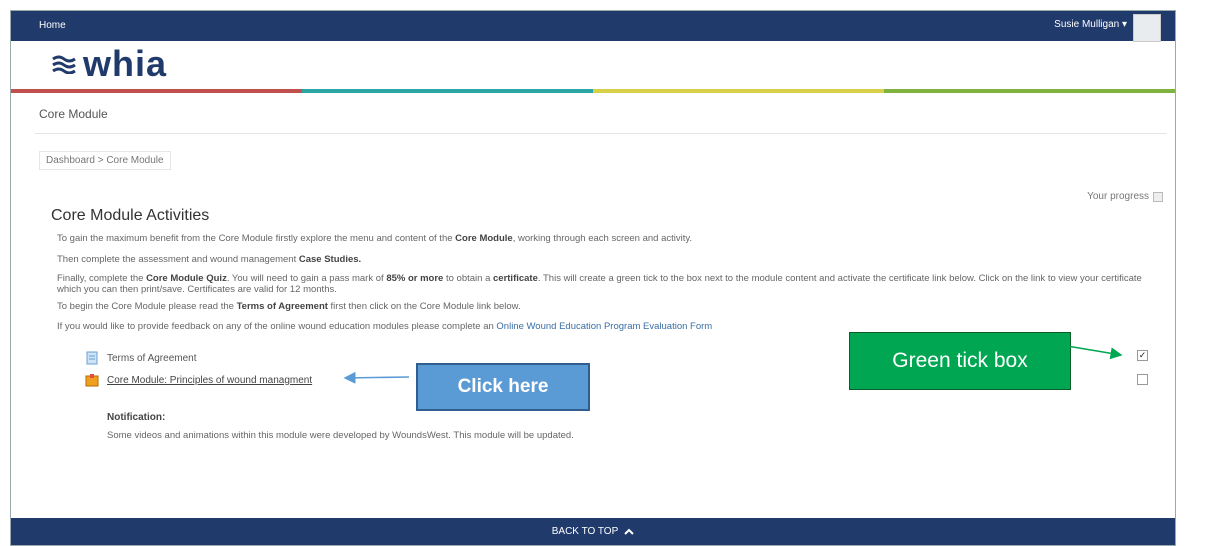 Image resolution: width=1214 pixels, height=546 pixels. Describe the element at coordinates (585, 531) in the screenshot. I see `back-to-top-label: BACK TO TOP` at that location.